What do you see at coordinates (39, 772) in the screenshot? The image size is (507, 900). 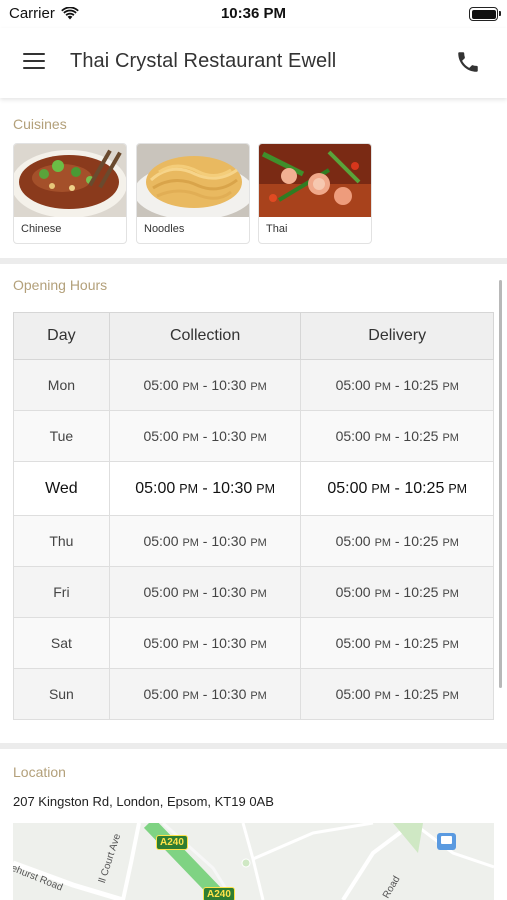 I see `location-title: Location` at bounding box center [39, 772].